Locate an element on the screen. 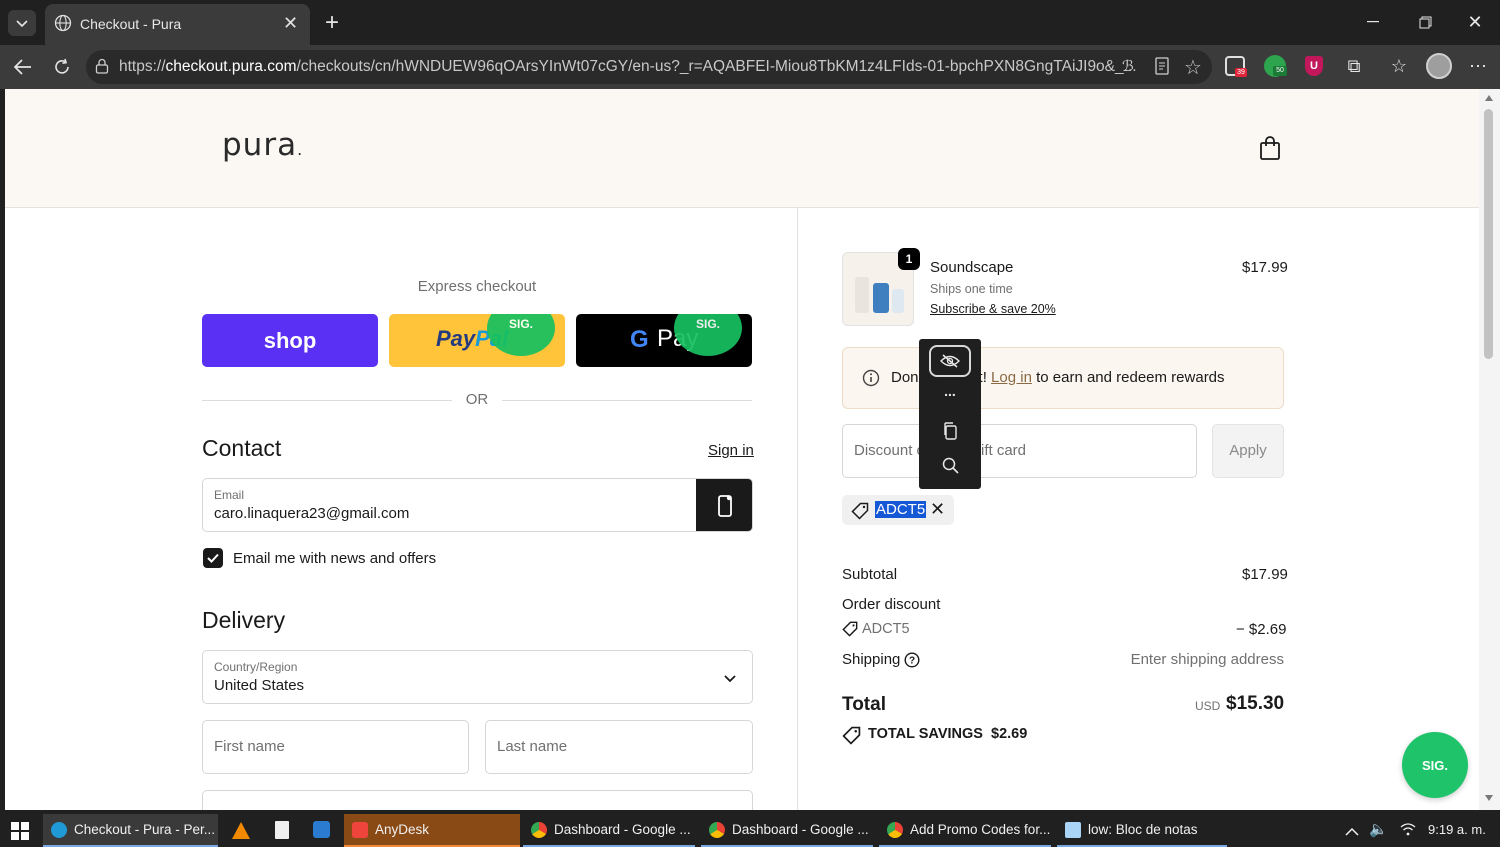 Image resolution: width=1500 pixels, height=847 pixels. contact-heading: Contact is located at coordinates (242, 448).